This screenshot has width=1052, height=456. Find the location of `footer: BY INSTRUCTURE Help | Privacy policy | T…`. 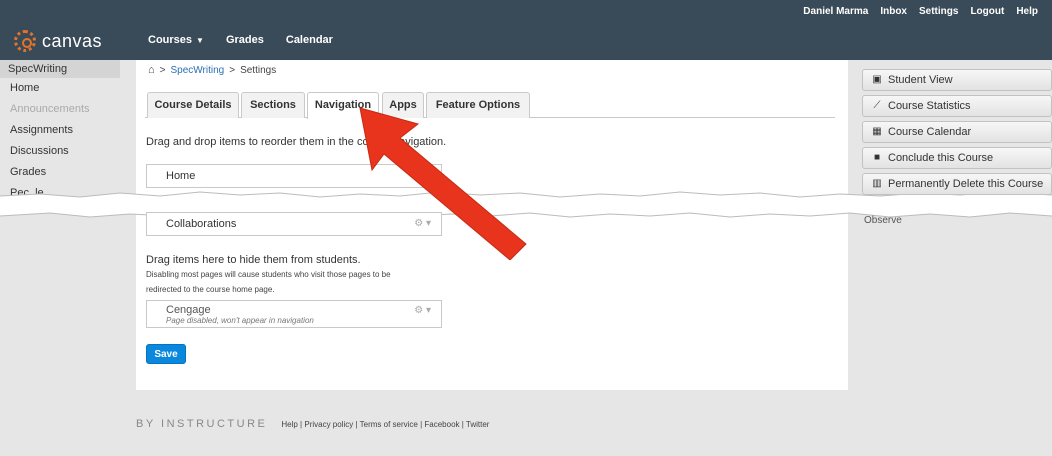

footer: BY INSTRUCTURE Help | Privacy policy | T… is located at coordinates (312, 424).